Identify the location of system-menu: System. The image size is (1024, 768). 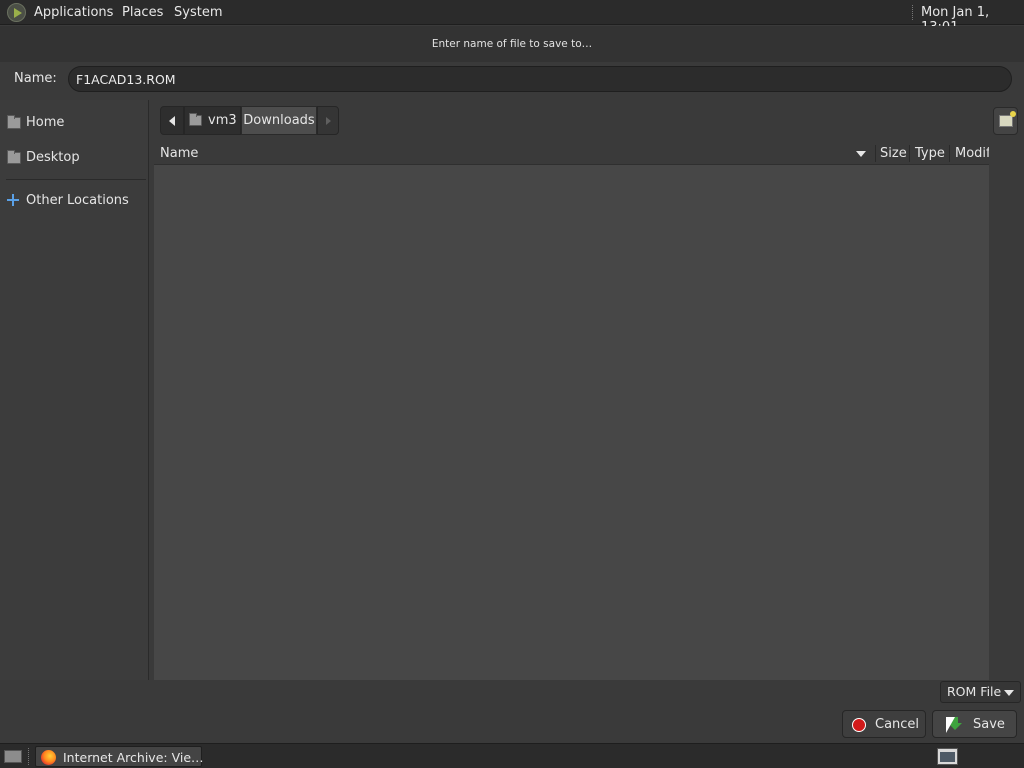
(198, 12).